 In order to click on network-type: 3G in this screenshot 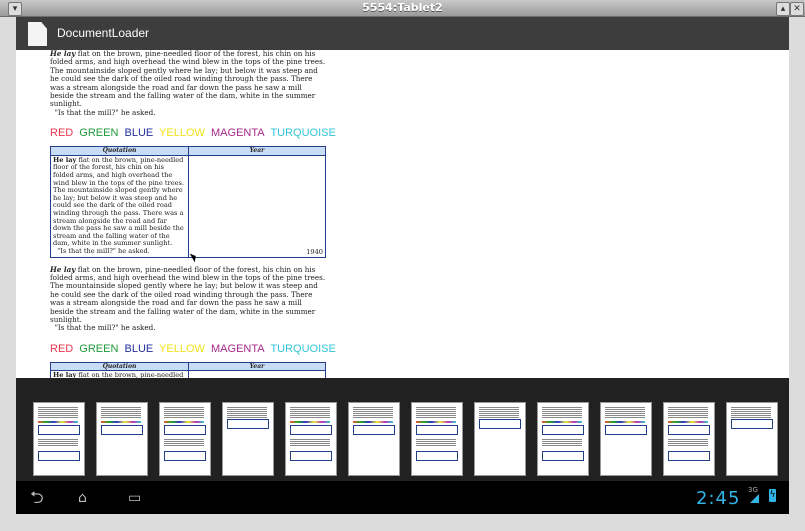, I will do `click(753, 490)`.